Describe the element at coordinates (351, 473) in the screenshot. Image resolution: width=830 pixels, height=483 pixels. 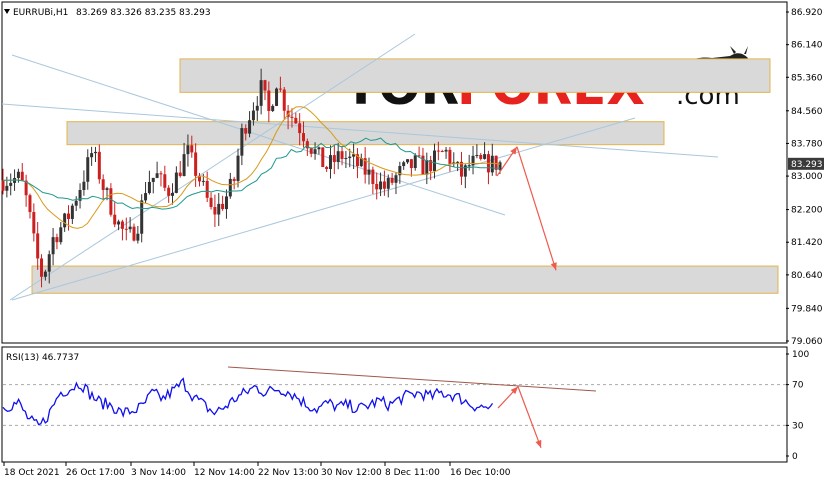
I see `time-tick-label: 30 Nov 12:00` at that location.